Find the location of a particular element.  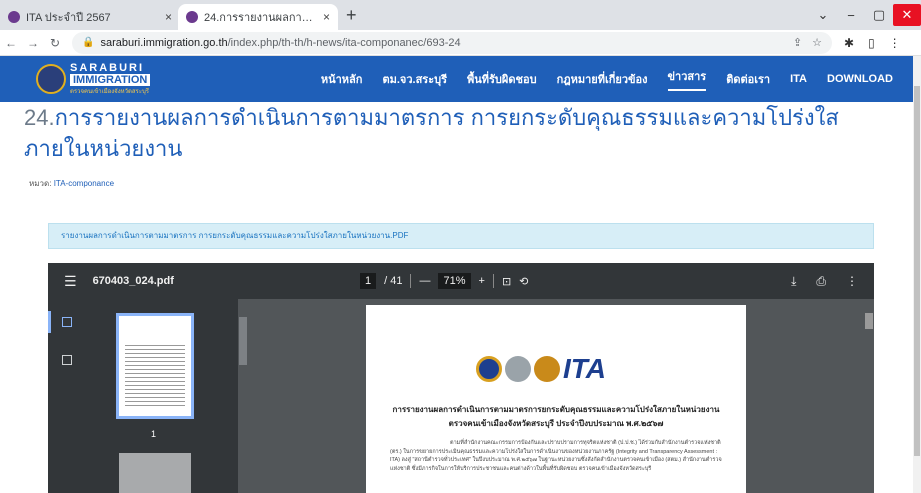

thumbnails-icon is located at coordinates (67, 322).